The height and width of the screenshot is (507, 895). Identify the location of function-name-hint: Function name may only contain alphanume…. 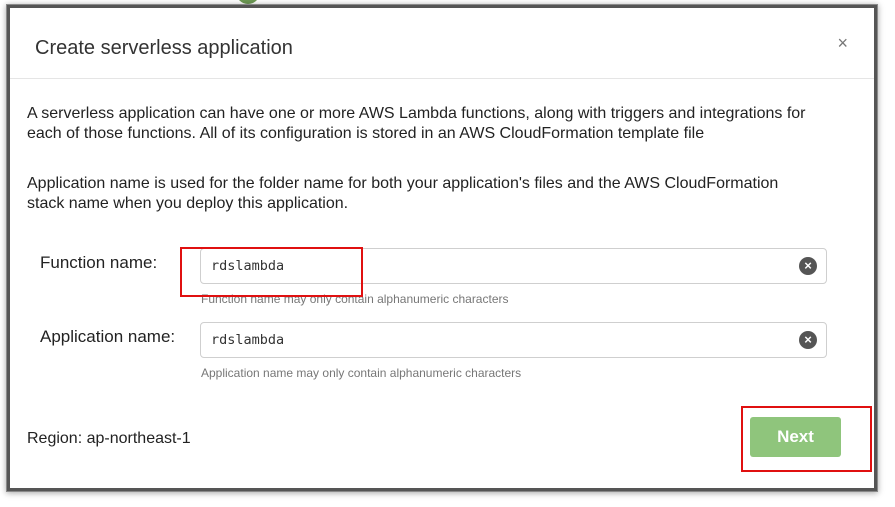
(355, 299).